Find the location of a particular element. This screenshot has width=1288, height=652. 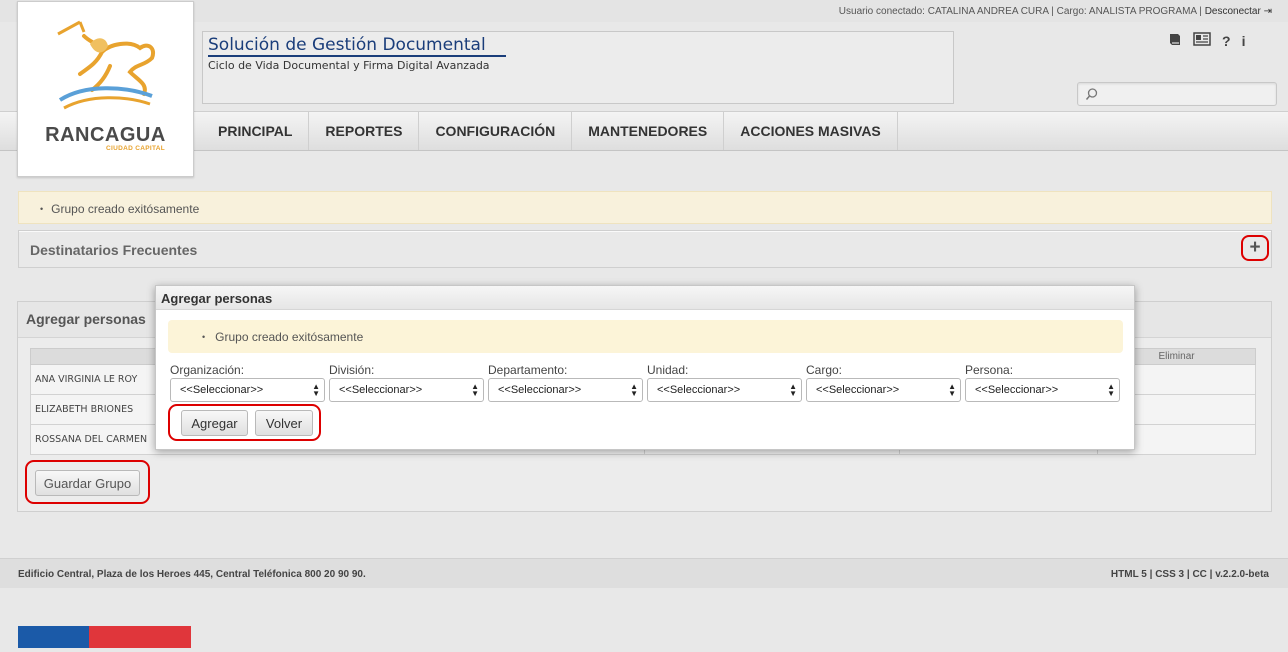

field-division: División: <<Seleccionar>> ▲ ▼ is located at coordinates (406, 382).